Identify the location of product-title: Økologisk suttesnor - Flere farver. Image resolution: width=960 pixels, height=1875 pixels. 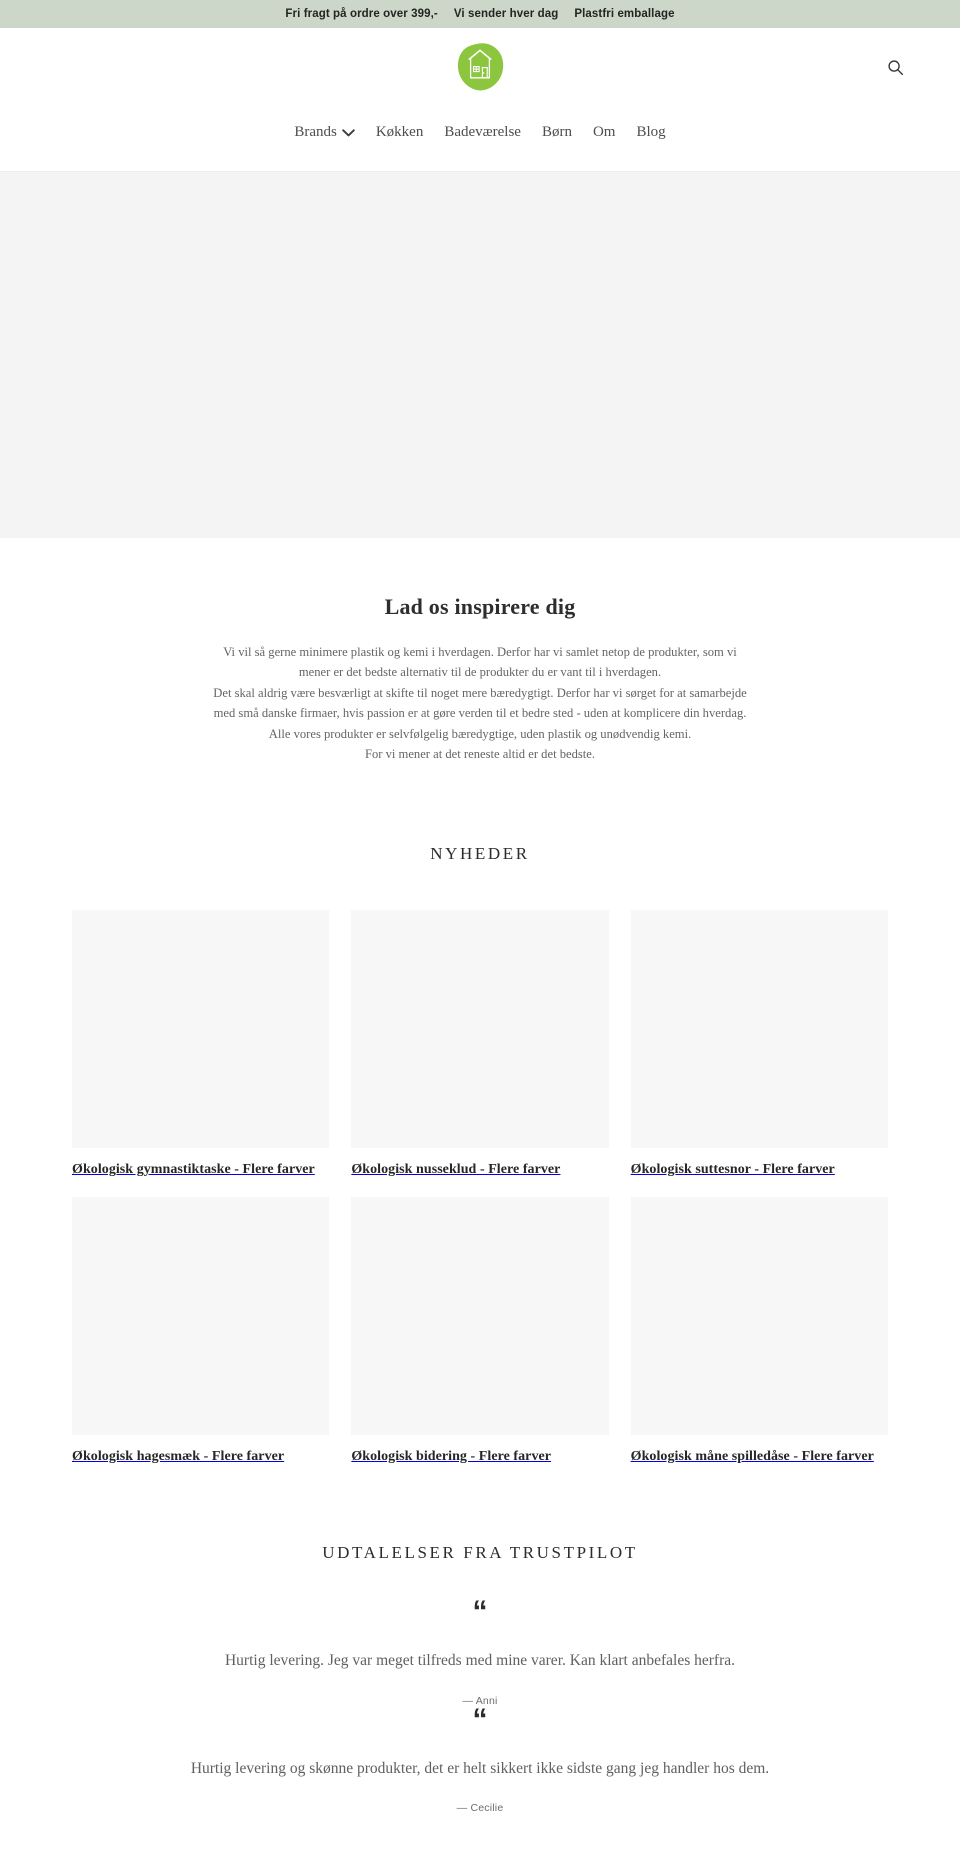
(732, 1170).